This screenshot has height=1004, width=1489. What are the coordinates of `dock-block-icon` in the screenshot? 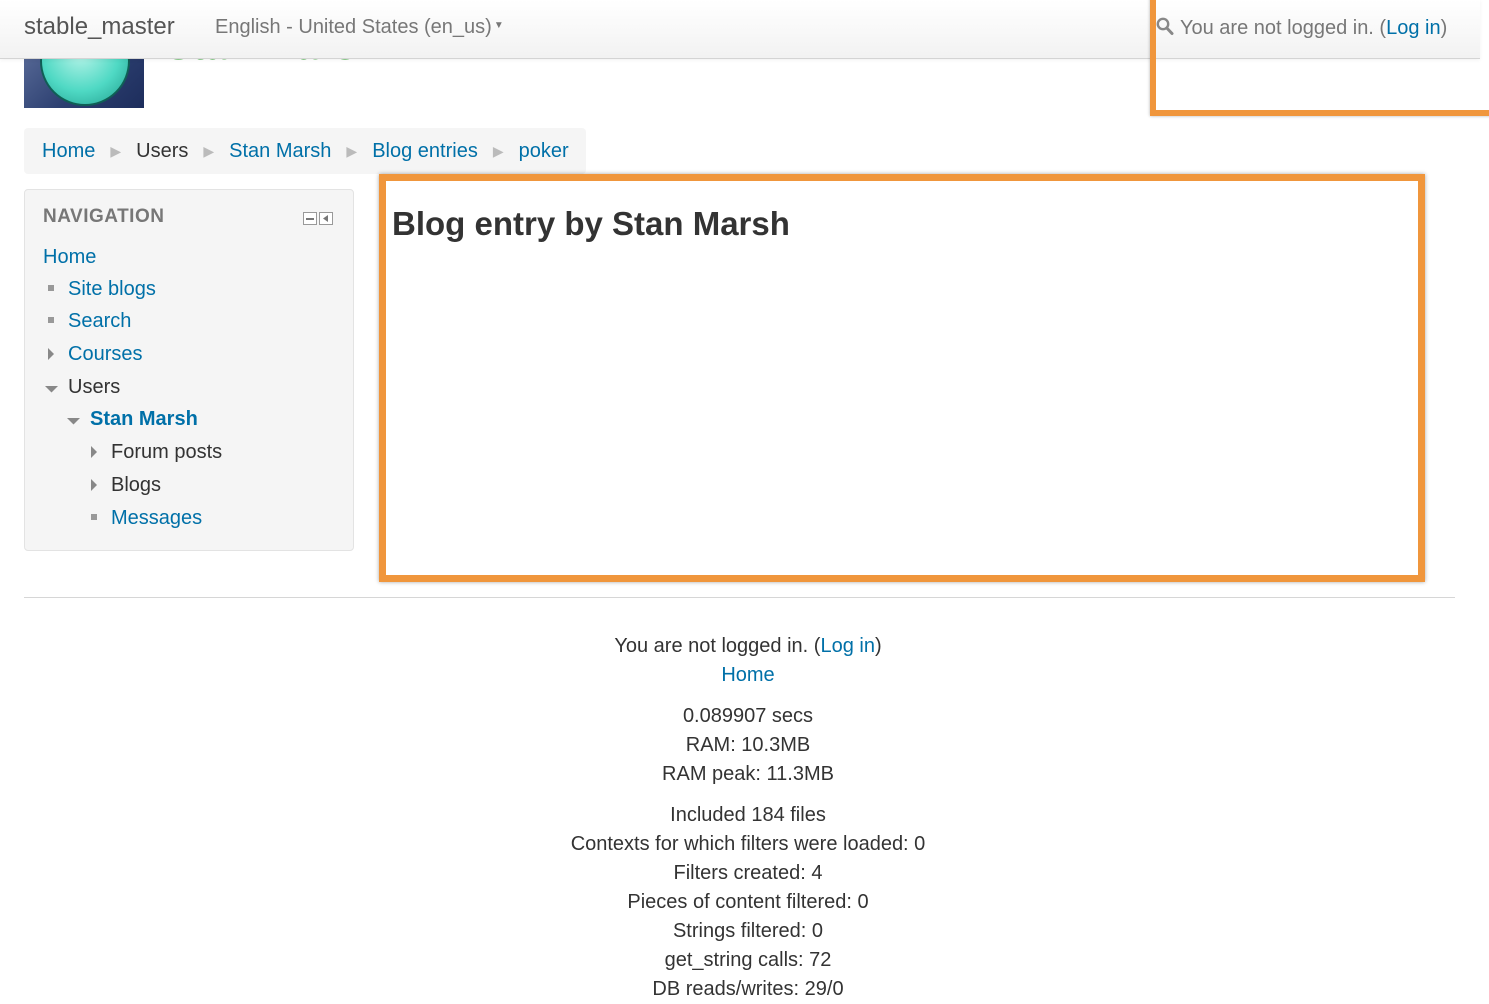 It's located at (326, 218).